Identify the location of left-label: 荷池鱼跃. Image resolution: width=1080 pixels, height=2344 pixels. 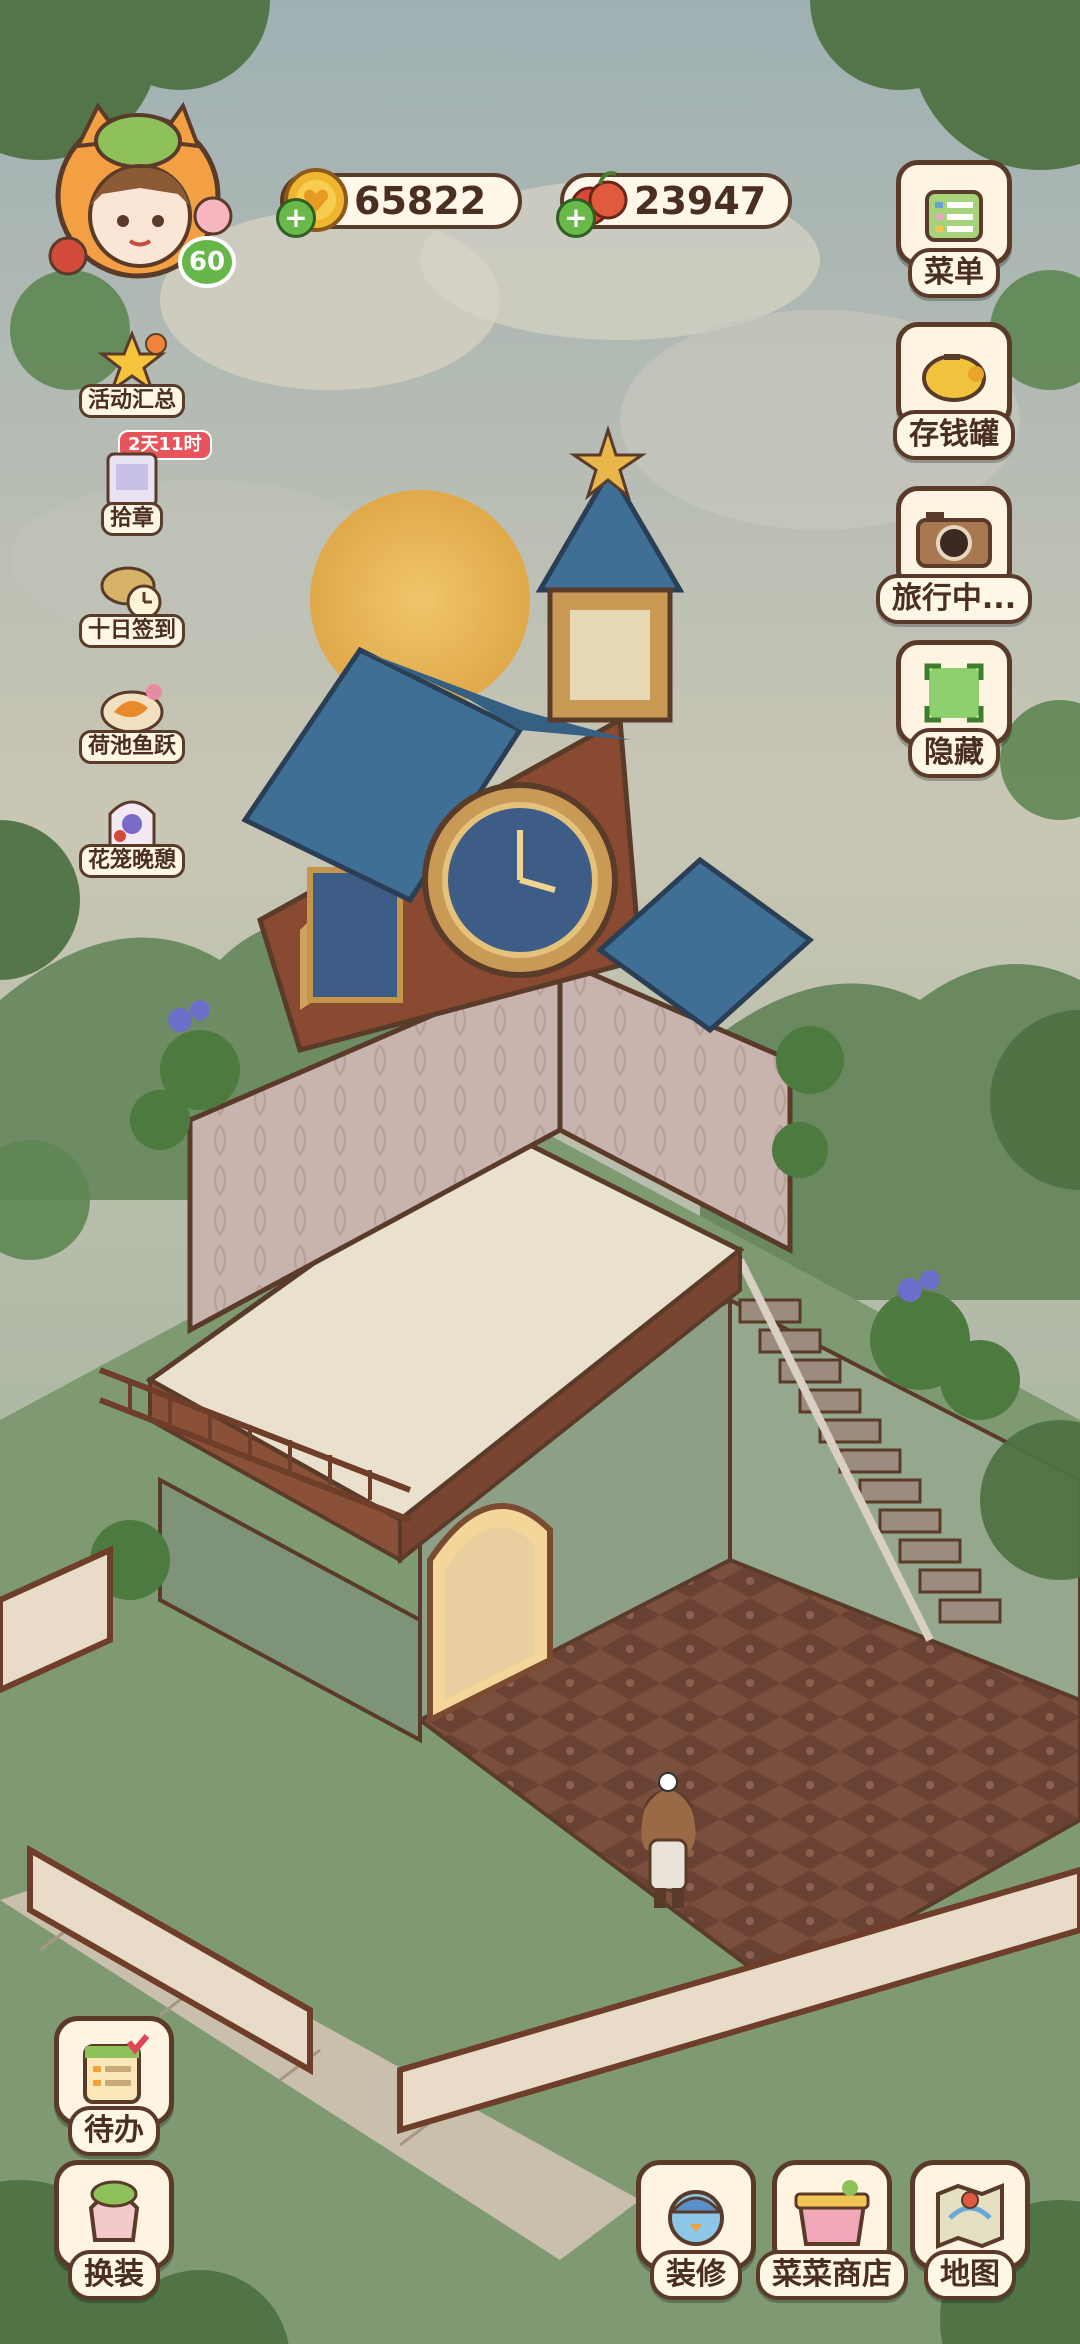
(132, 747).